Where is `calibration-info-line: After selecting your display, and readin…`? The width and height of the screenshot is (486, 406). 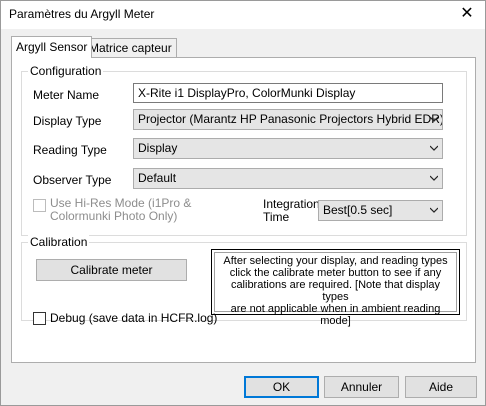 calibration-info-line: After selecting your display, and readin… is located at coordinates (335, 261).